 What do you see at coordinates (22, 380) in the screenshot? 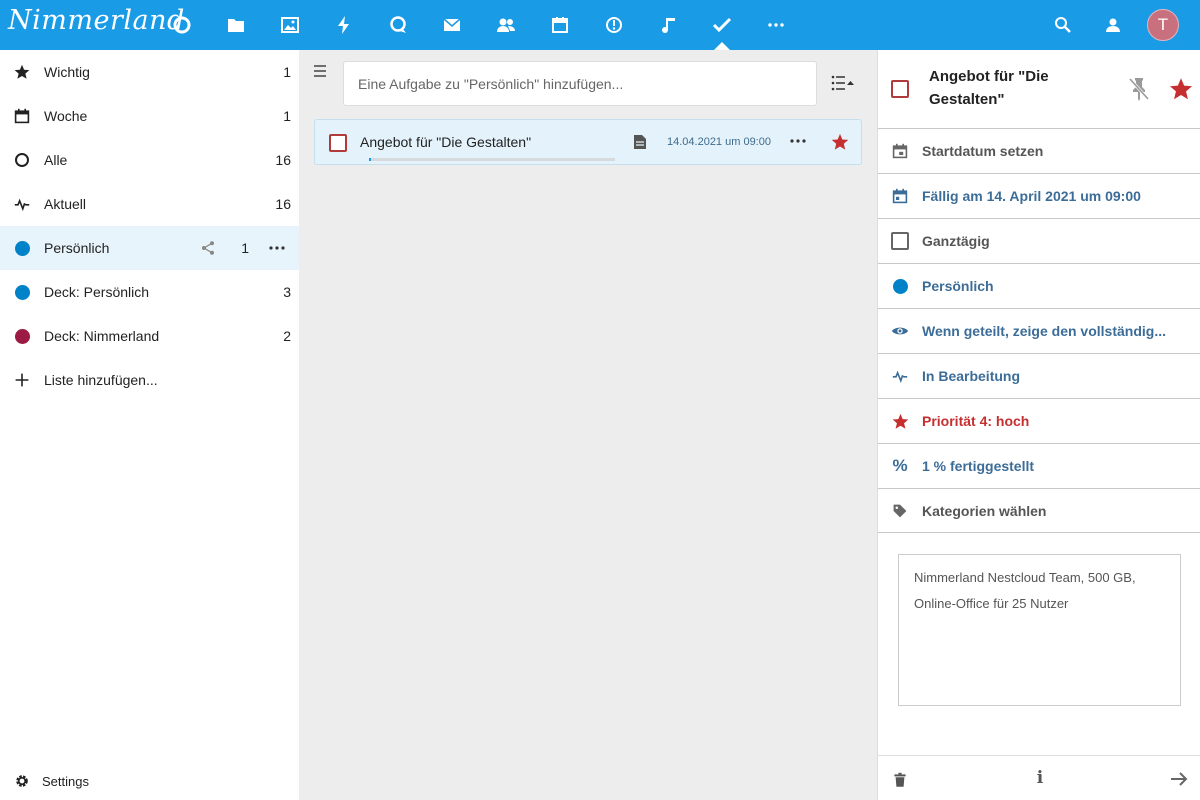
I see `plus-icon` at bounding box center [22, 380].